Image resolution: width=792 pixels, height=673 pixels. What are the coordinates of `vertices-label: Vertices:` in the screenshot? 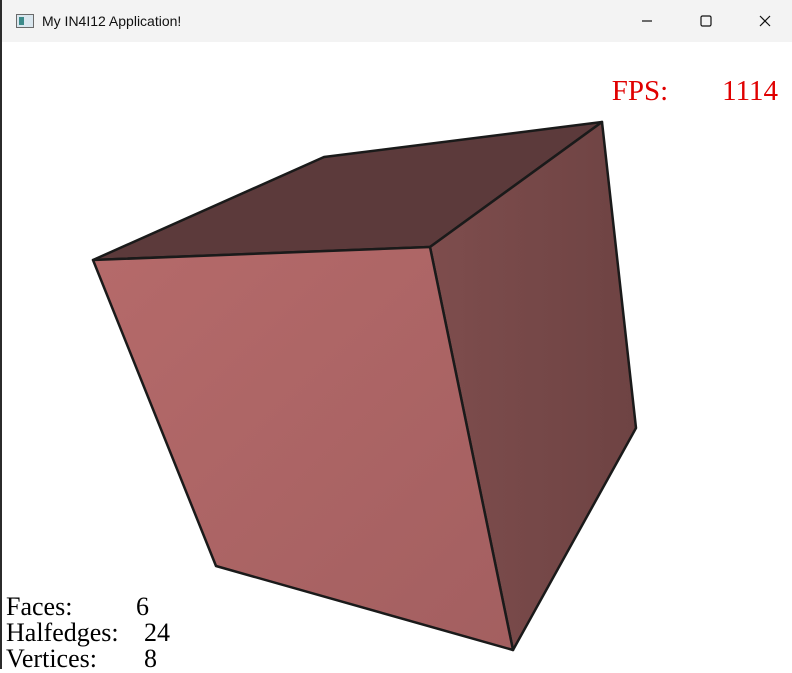 It's located at (51, 658).